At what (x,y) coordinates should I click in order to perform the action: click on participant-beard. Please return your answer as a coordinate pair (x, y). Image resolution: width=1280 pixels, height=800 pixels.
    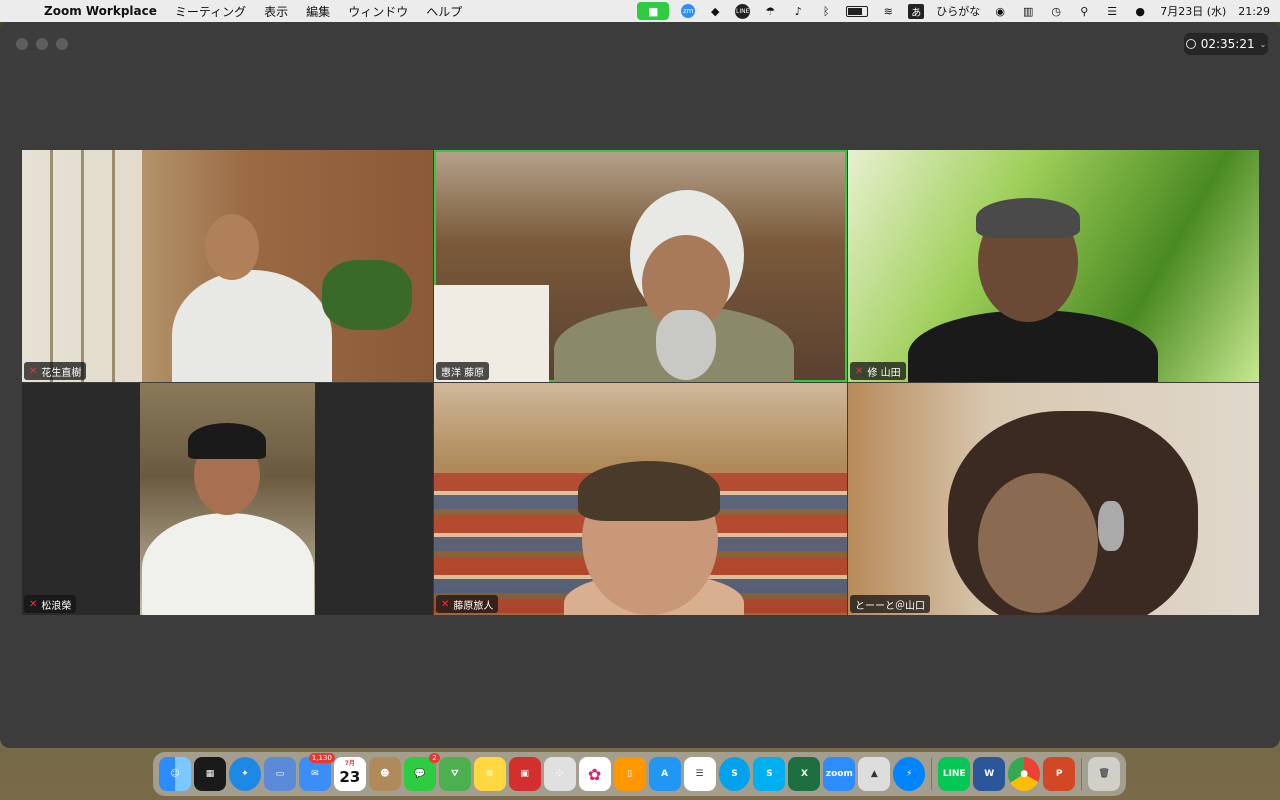
    Looking at the image, I should click on (686, 345).